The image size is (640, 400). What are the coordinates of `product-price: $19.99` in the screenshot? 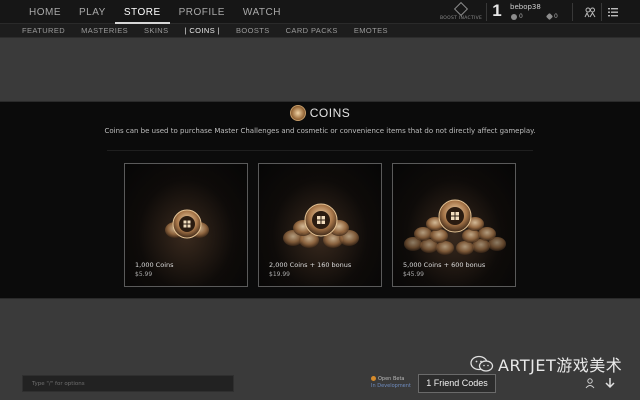 It's located at (279, 274).